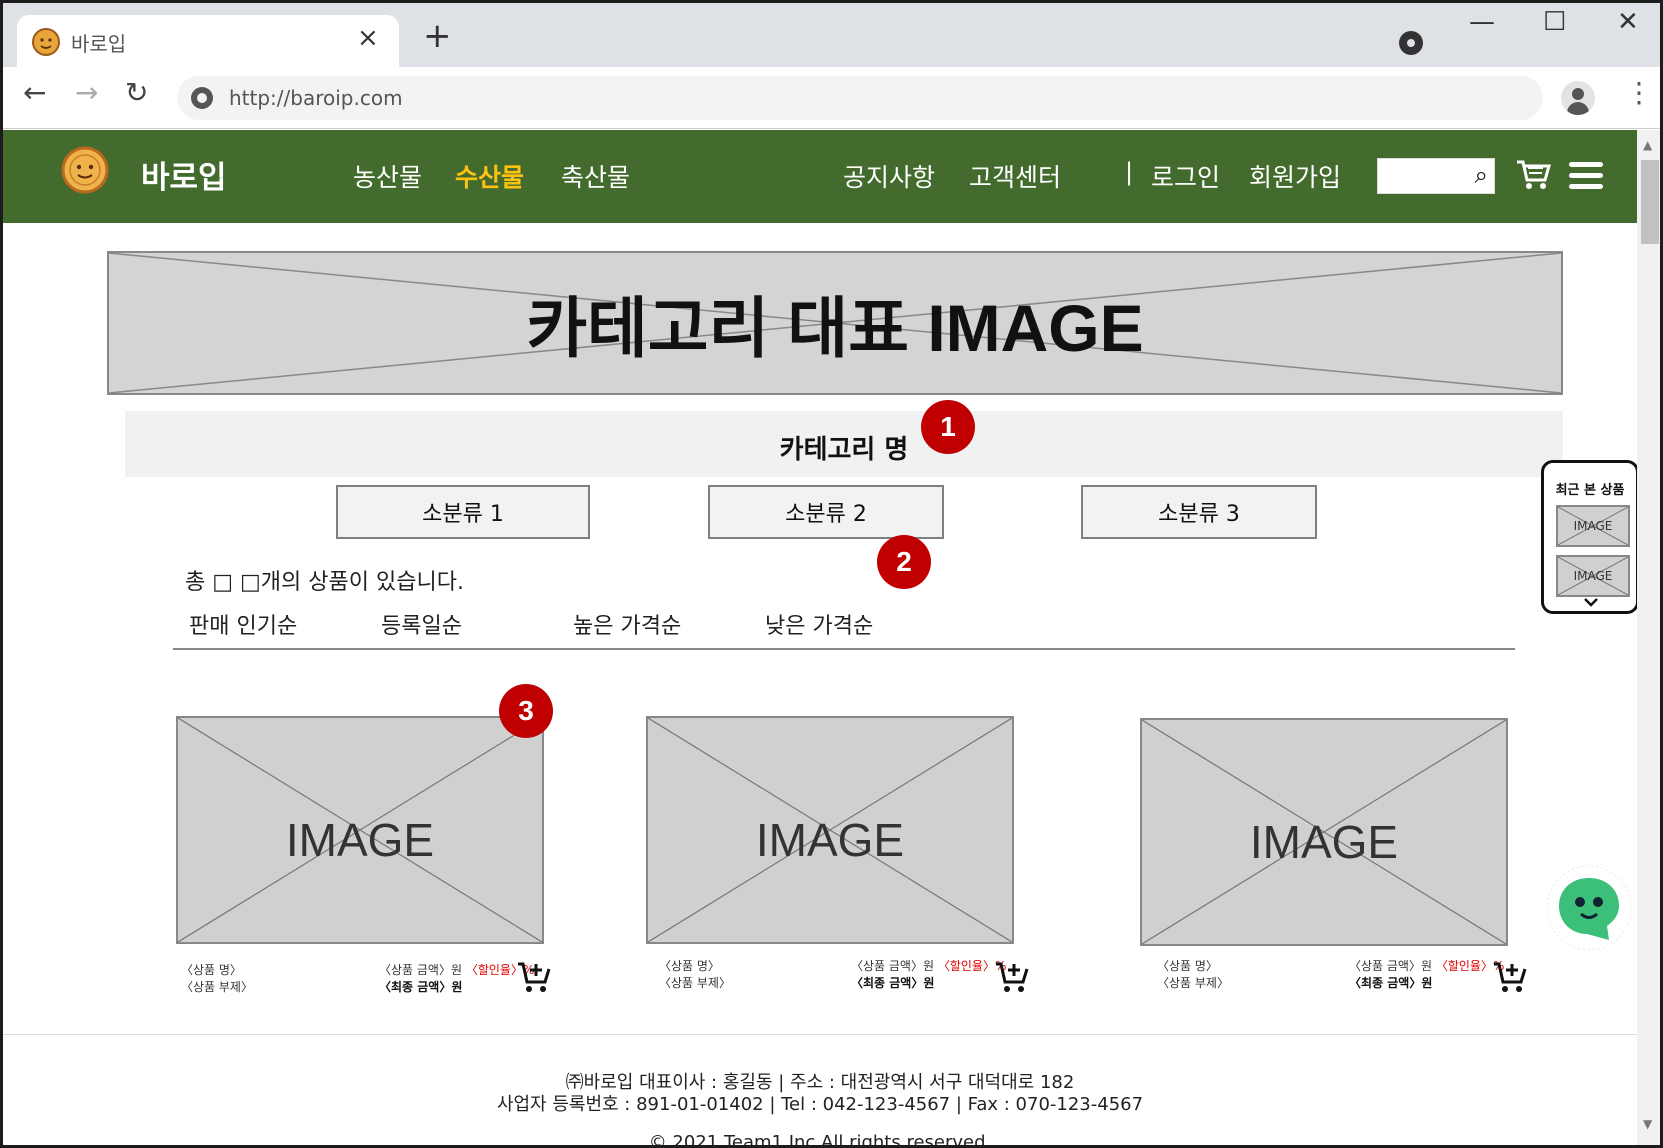 This screenshot has width=1663, height=1148. What do you see at coordinates (421, 624) in the screenshot?
I see `sort-newest: 등록일순` at bounding box center [421, 624].